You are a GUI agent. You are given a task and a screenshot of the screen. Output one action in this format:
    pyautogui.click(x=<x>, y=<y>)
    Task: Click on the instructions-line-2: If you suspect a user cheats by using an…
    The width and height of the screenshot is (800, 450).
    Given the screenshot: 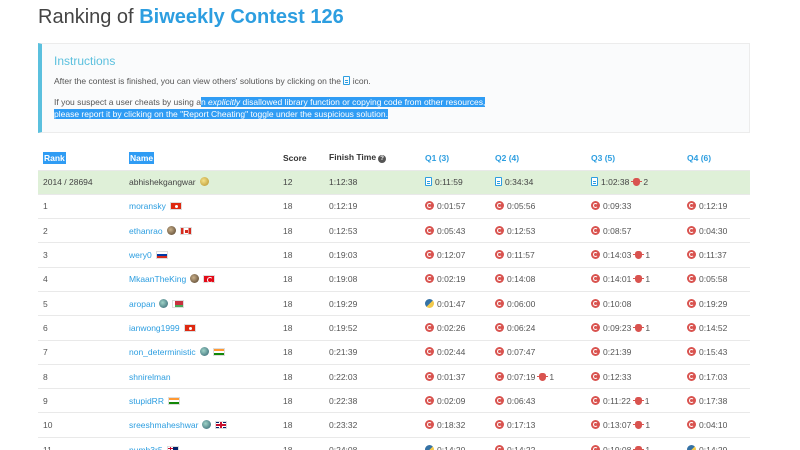 What is the action you would take?
    pyautogui.click(x=395, y=108)
    